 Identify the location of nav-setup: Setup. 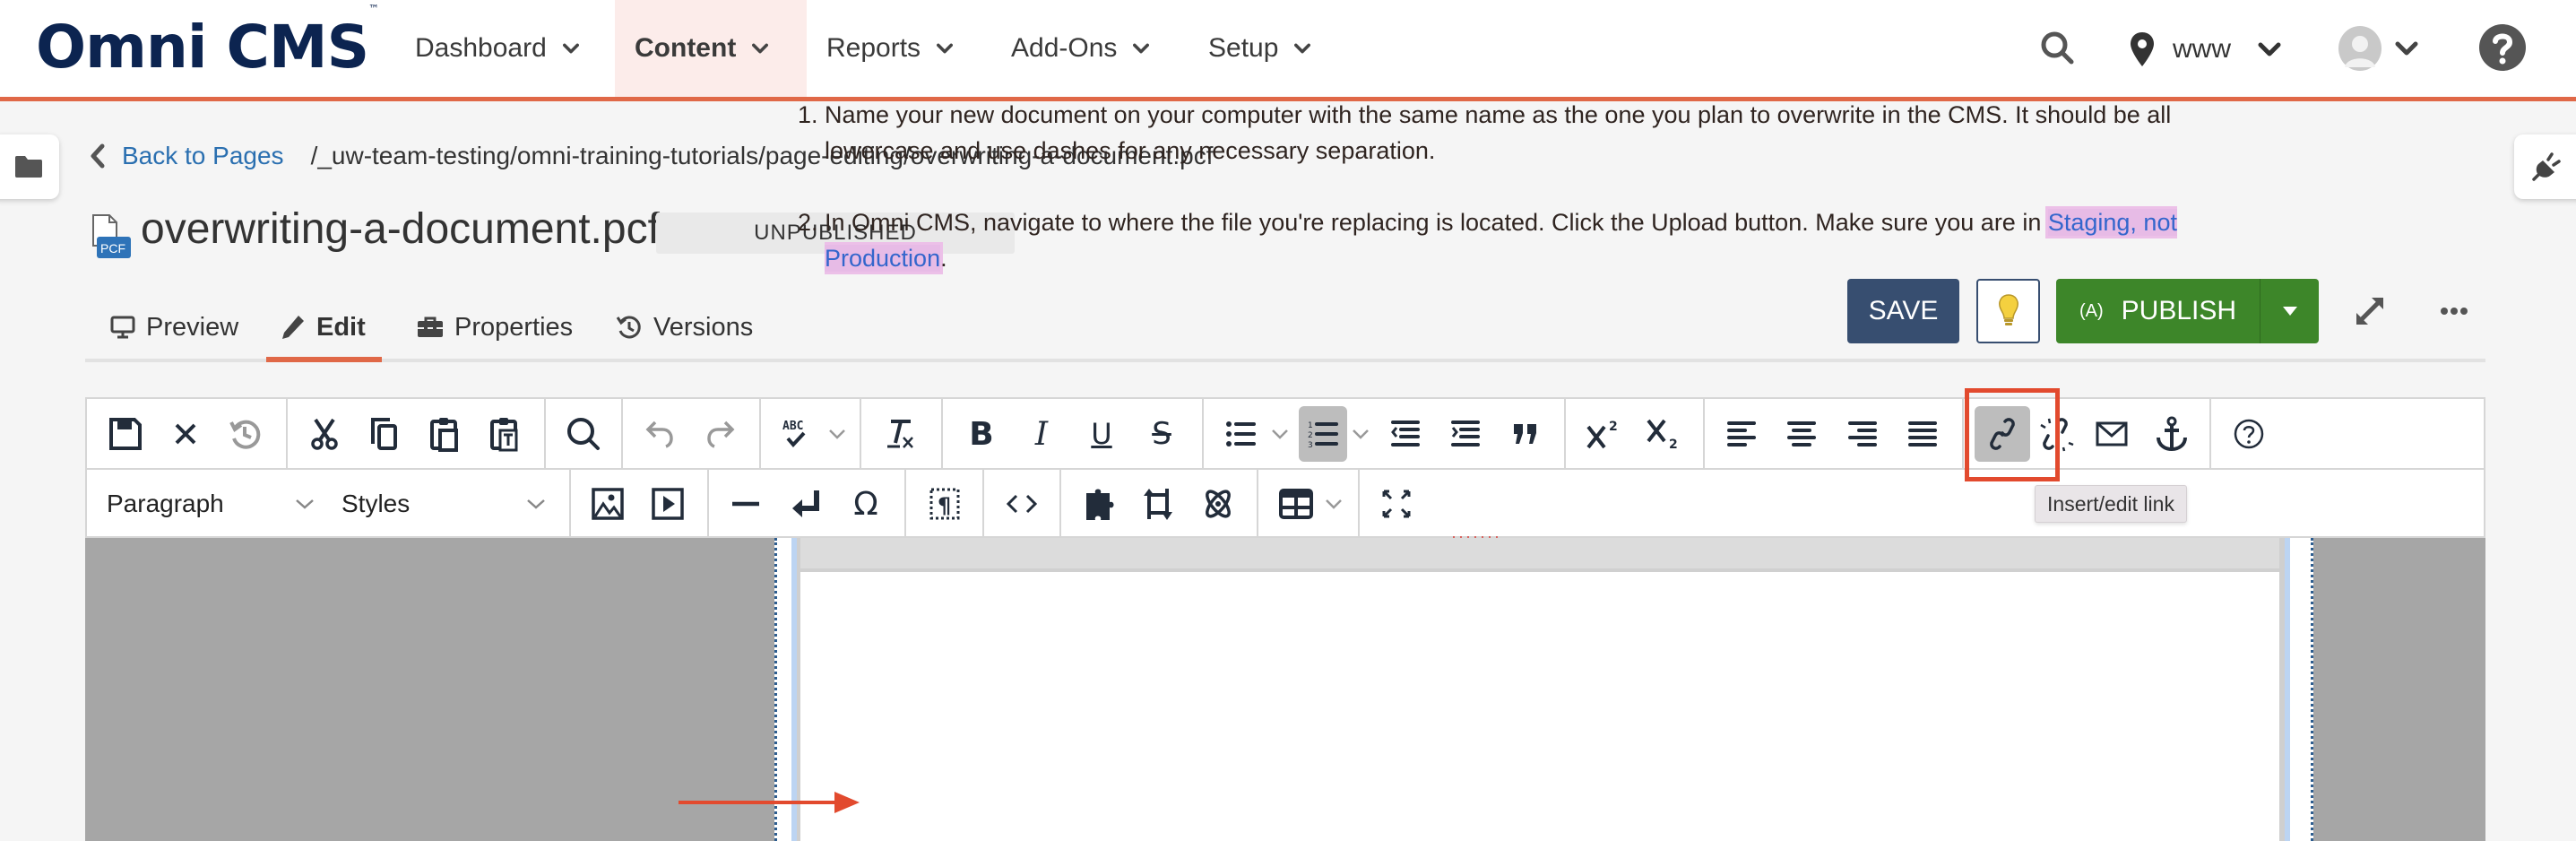
(1259, 48).